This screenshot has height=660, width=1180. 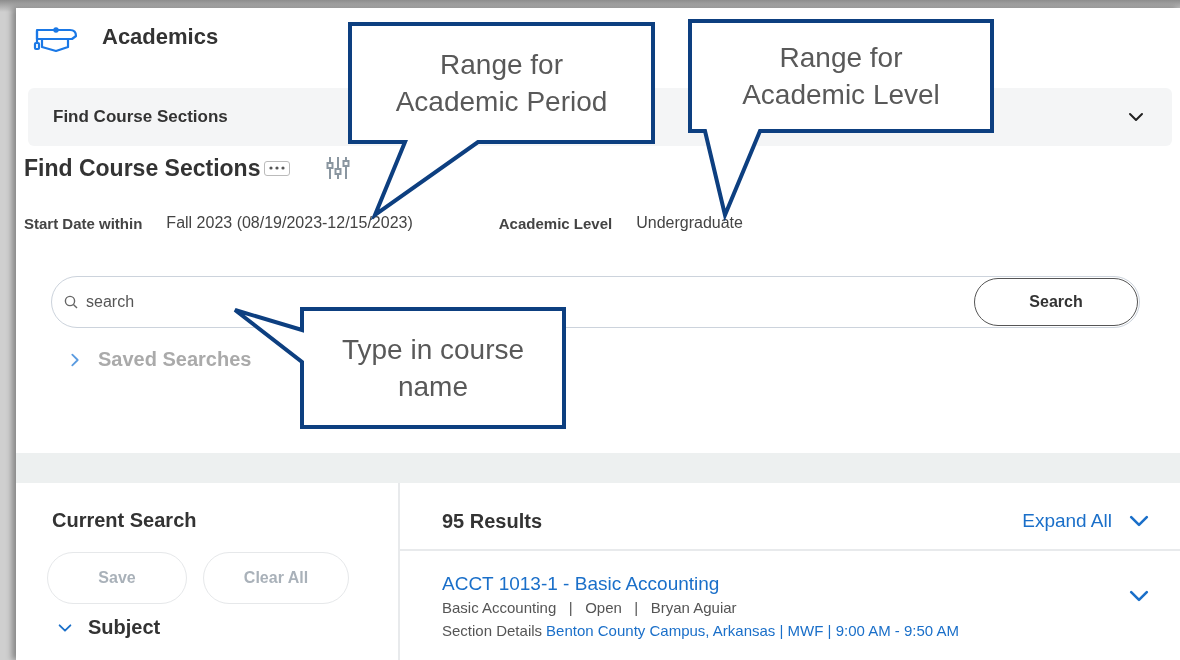 What do you see at coordinates (1067, 521) in the screenshot?
I see `expand-all-link: Expand All` at bounding box center [1067, 521].